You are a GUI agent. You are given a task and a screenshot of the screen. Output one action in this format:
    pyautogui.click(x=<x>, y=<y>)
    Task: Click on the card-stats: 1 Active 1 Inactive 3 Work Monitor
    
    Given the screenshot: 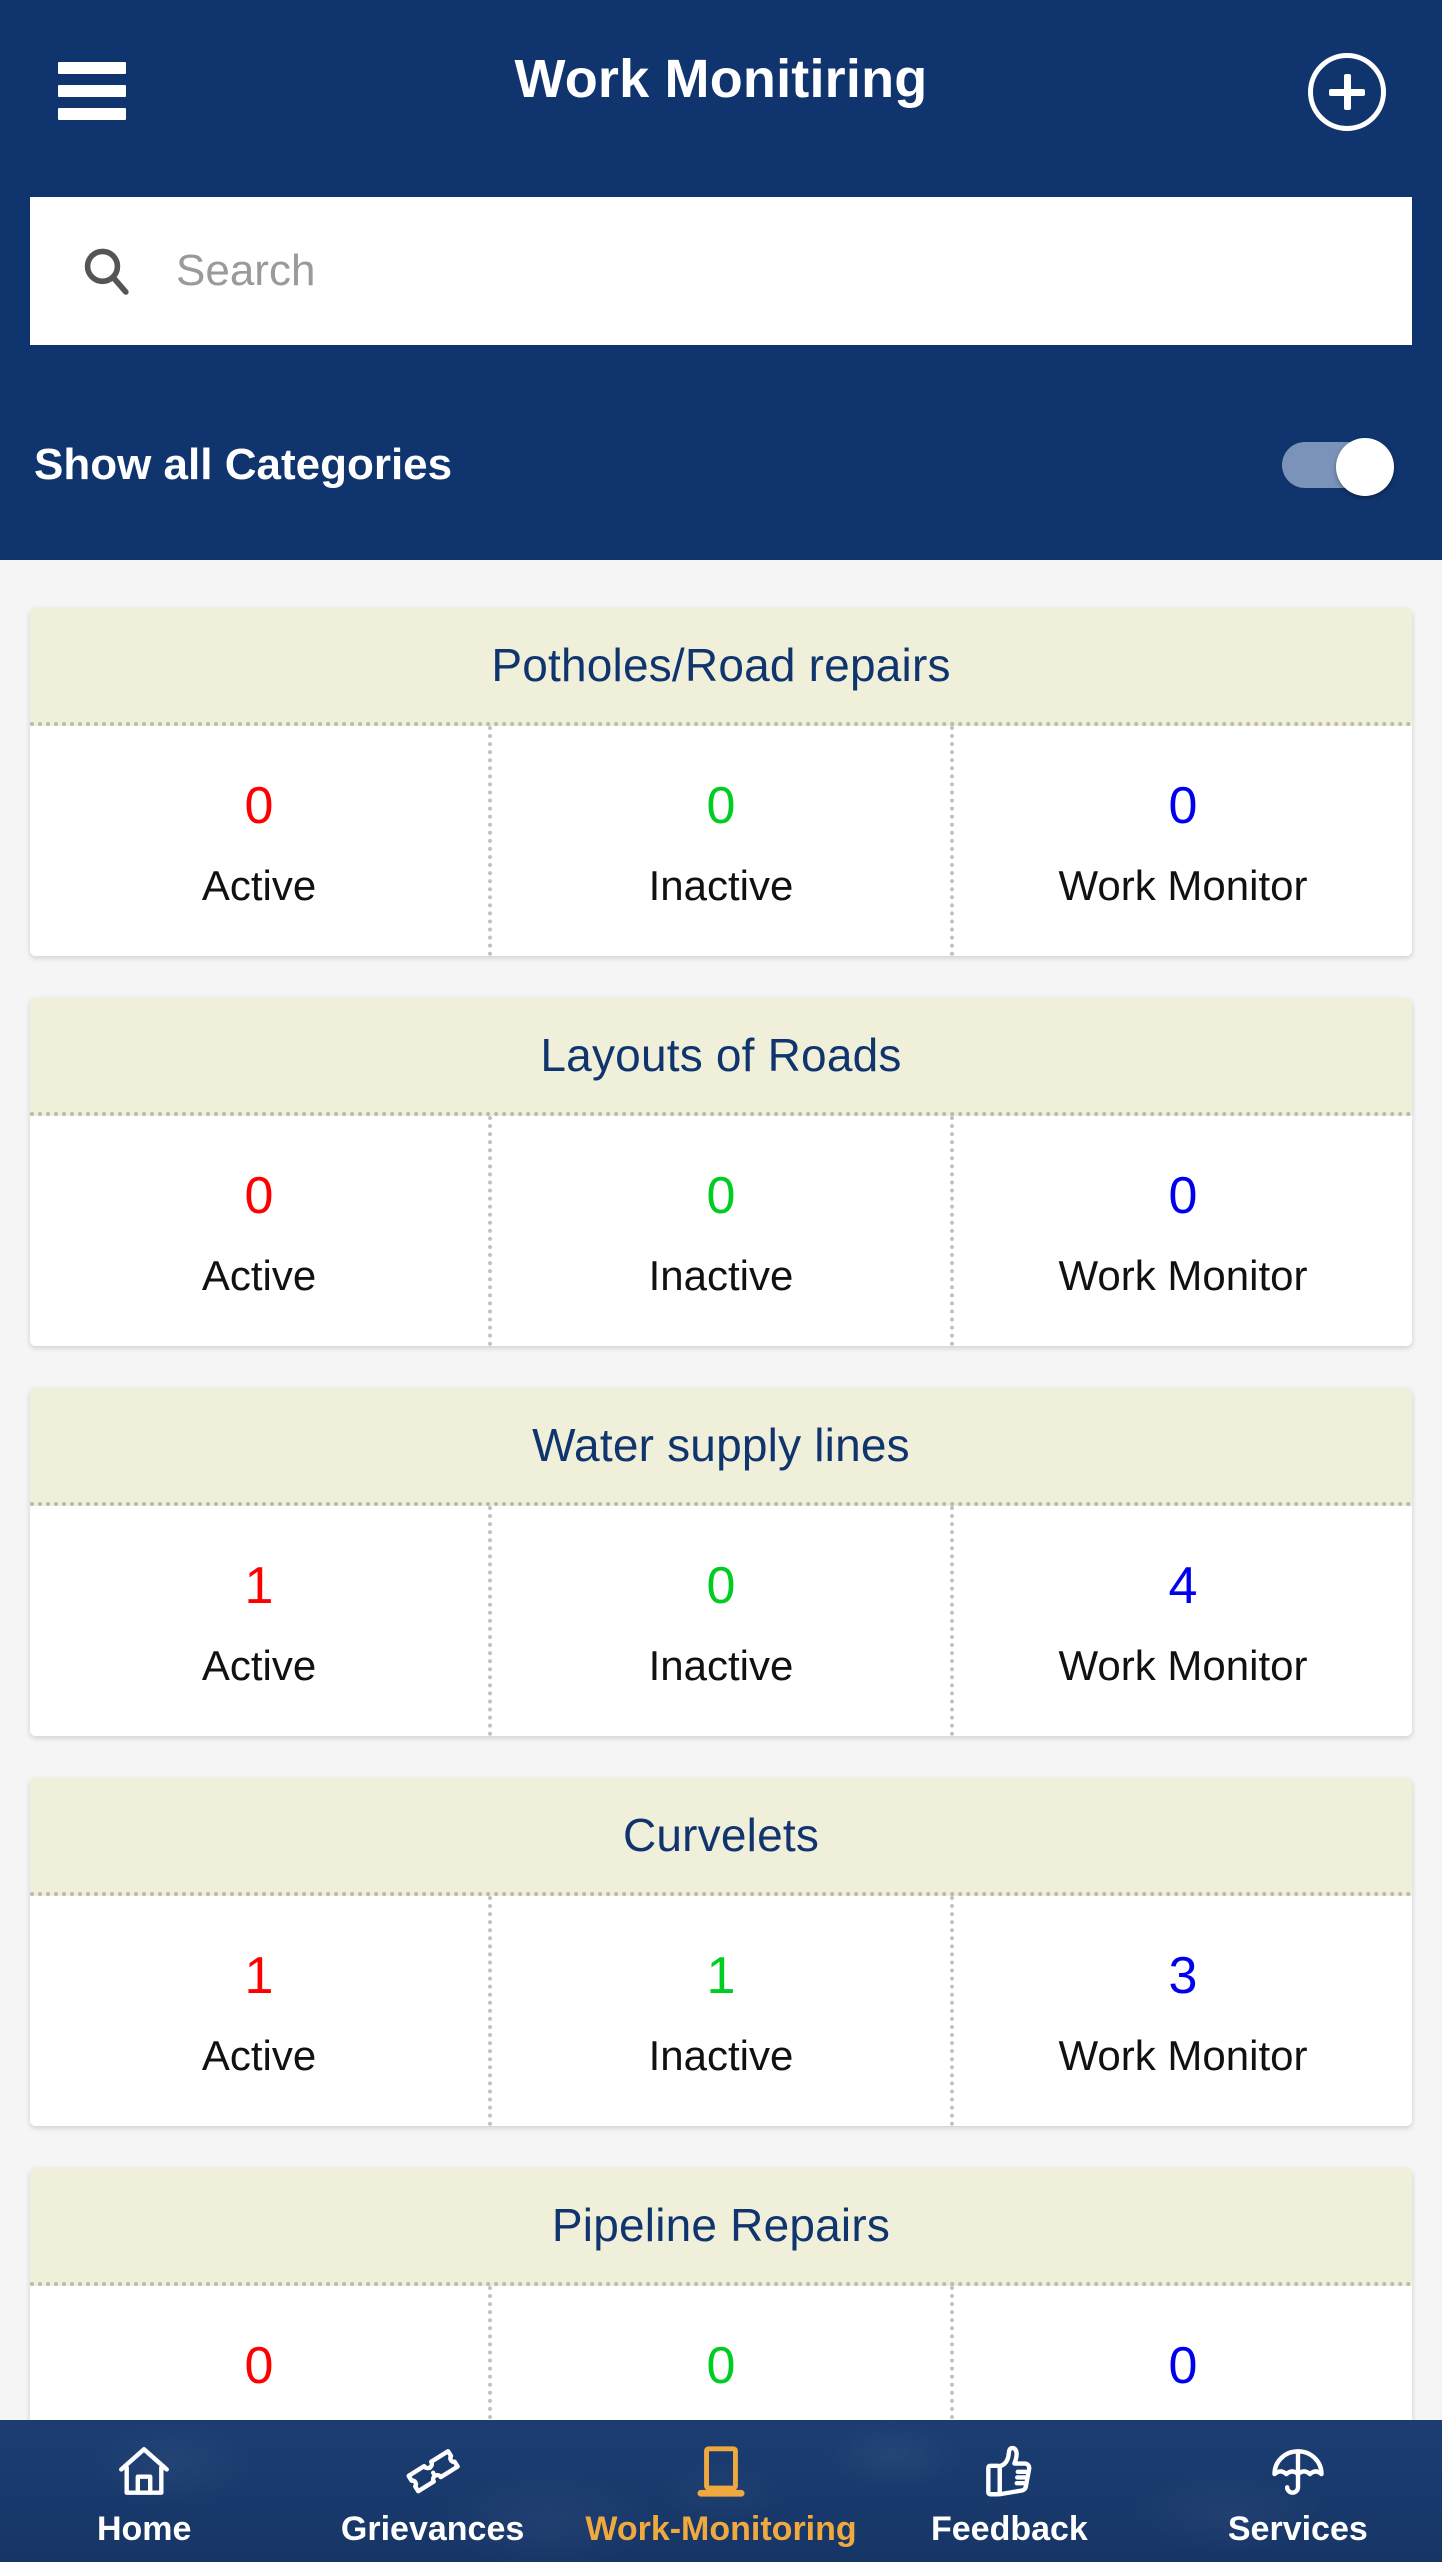 What is the action you would take?
    pyautogui.click(x=721, y=2011)
    